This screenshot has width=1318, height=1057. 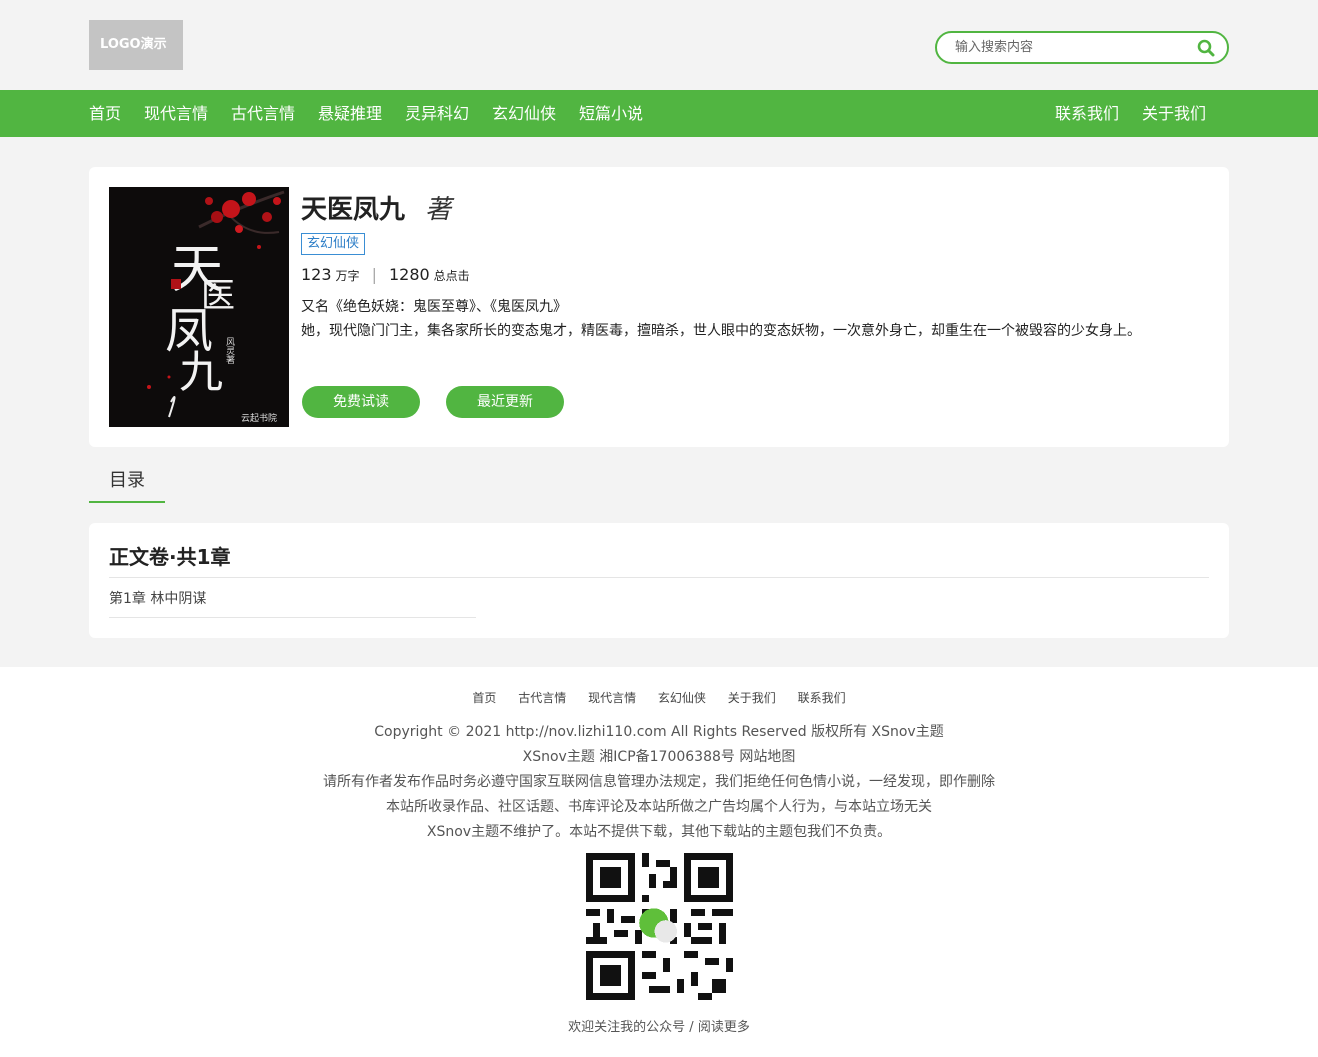 I want to click on nav-modern-romance: 现代言情, so click(x=176, y=113).